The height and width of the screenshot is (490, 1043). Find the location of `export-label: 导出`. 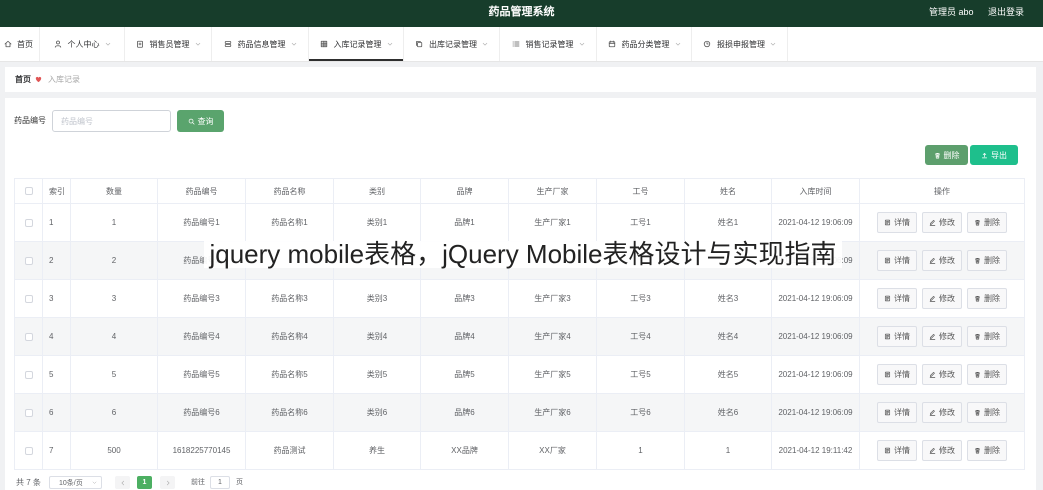

export-label: 导出 is located at coordinates (999, 155).